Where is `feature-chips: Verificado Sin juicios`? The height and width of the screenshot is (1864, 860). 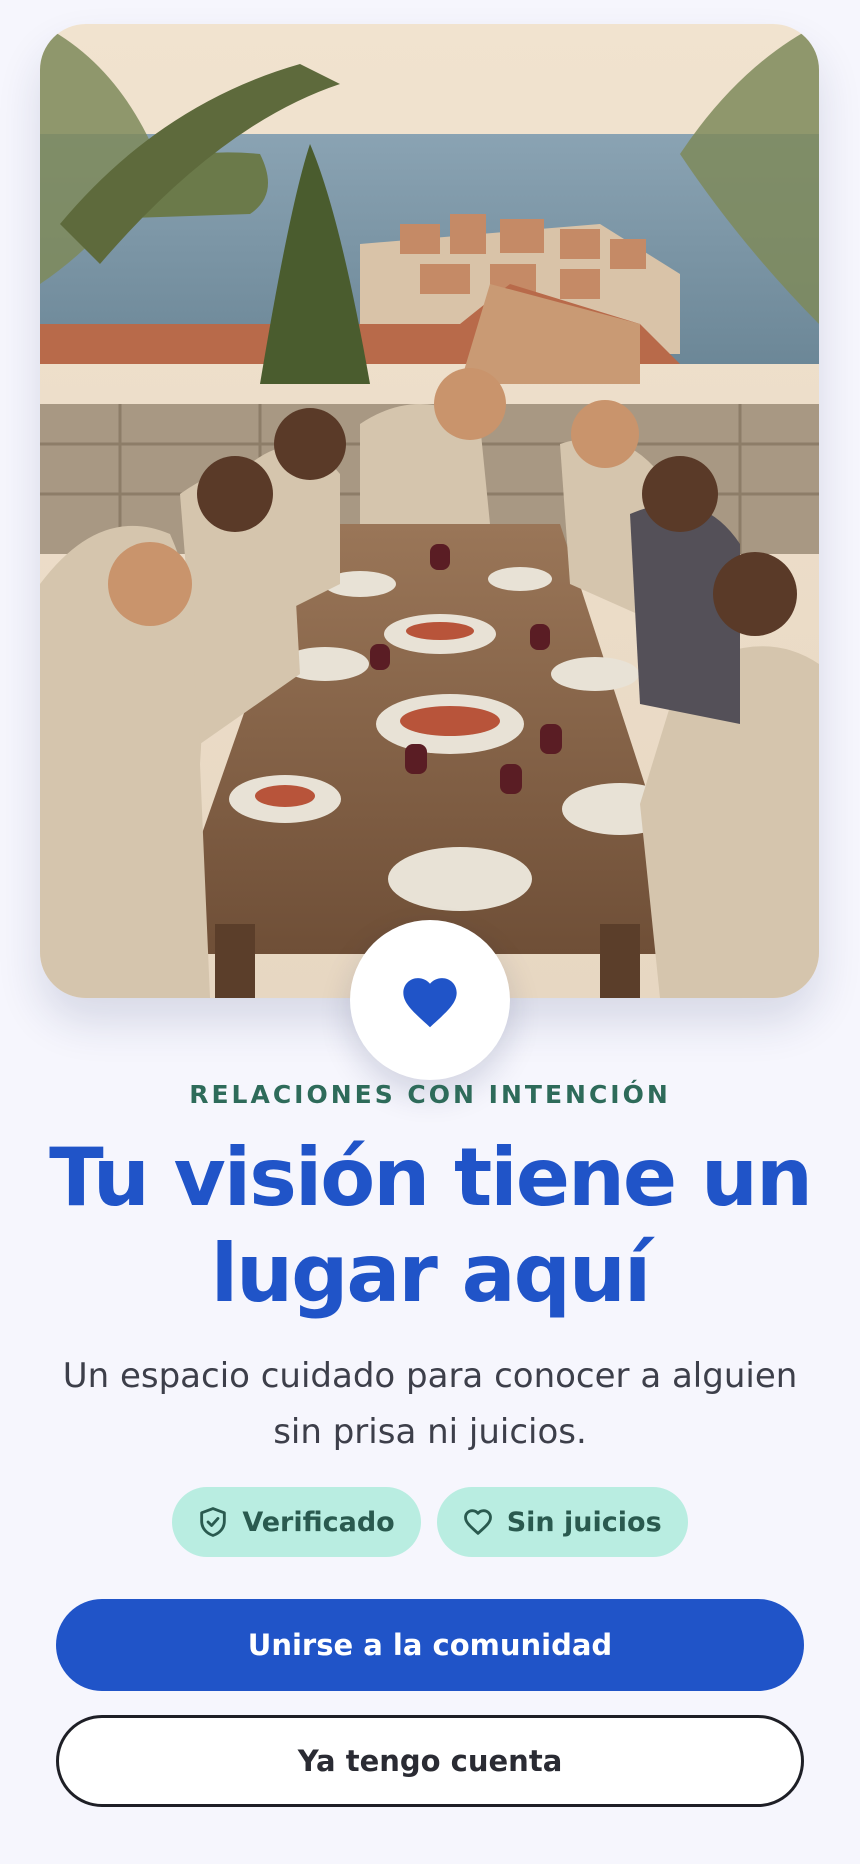 feature-chips: Verificado Sin juicios is located at coordinates (430, 1522).